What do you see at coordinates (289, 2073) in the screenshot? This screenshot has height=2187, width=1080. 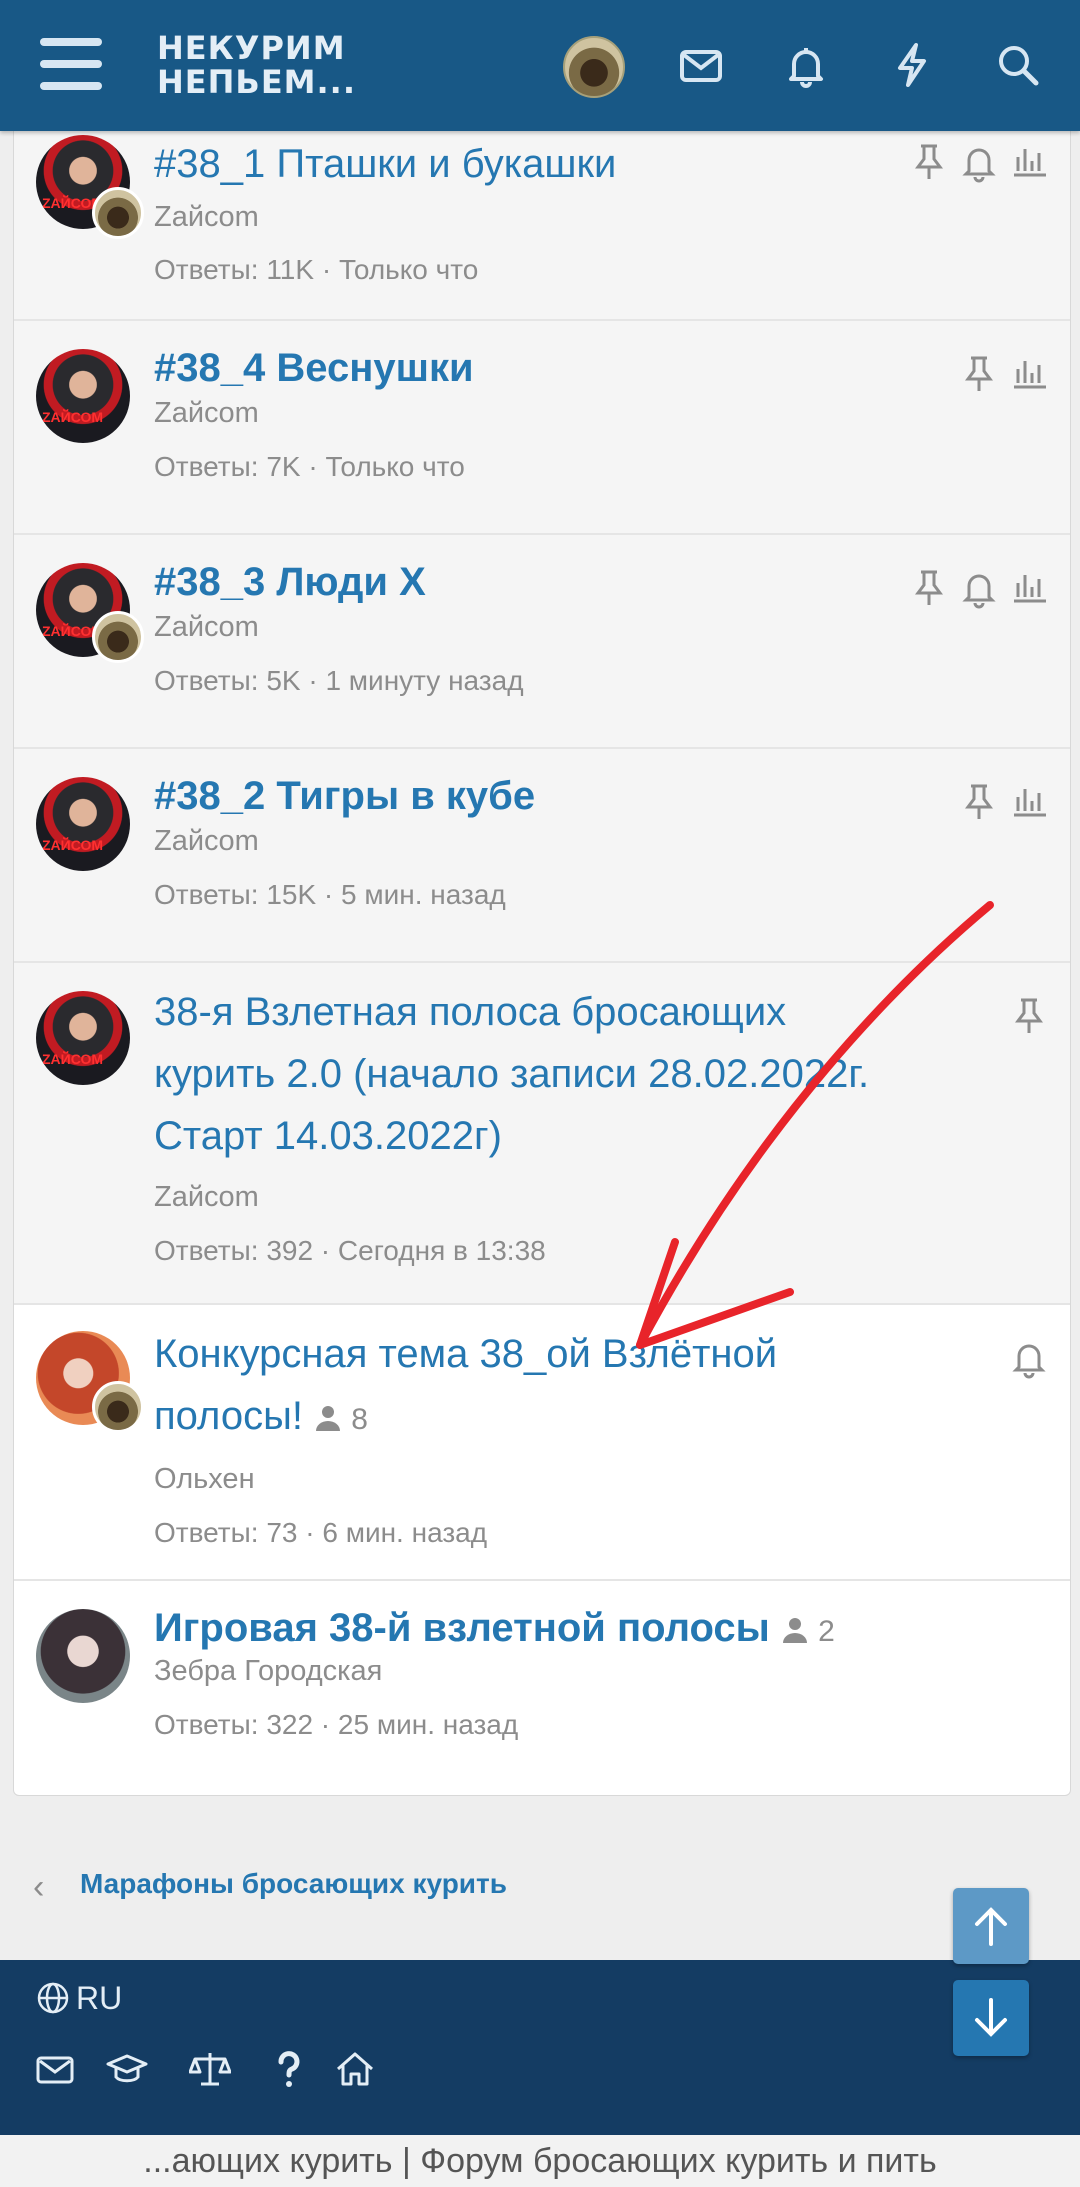 I see `help-icon` at bounding box center [289, 2073].